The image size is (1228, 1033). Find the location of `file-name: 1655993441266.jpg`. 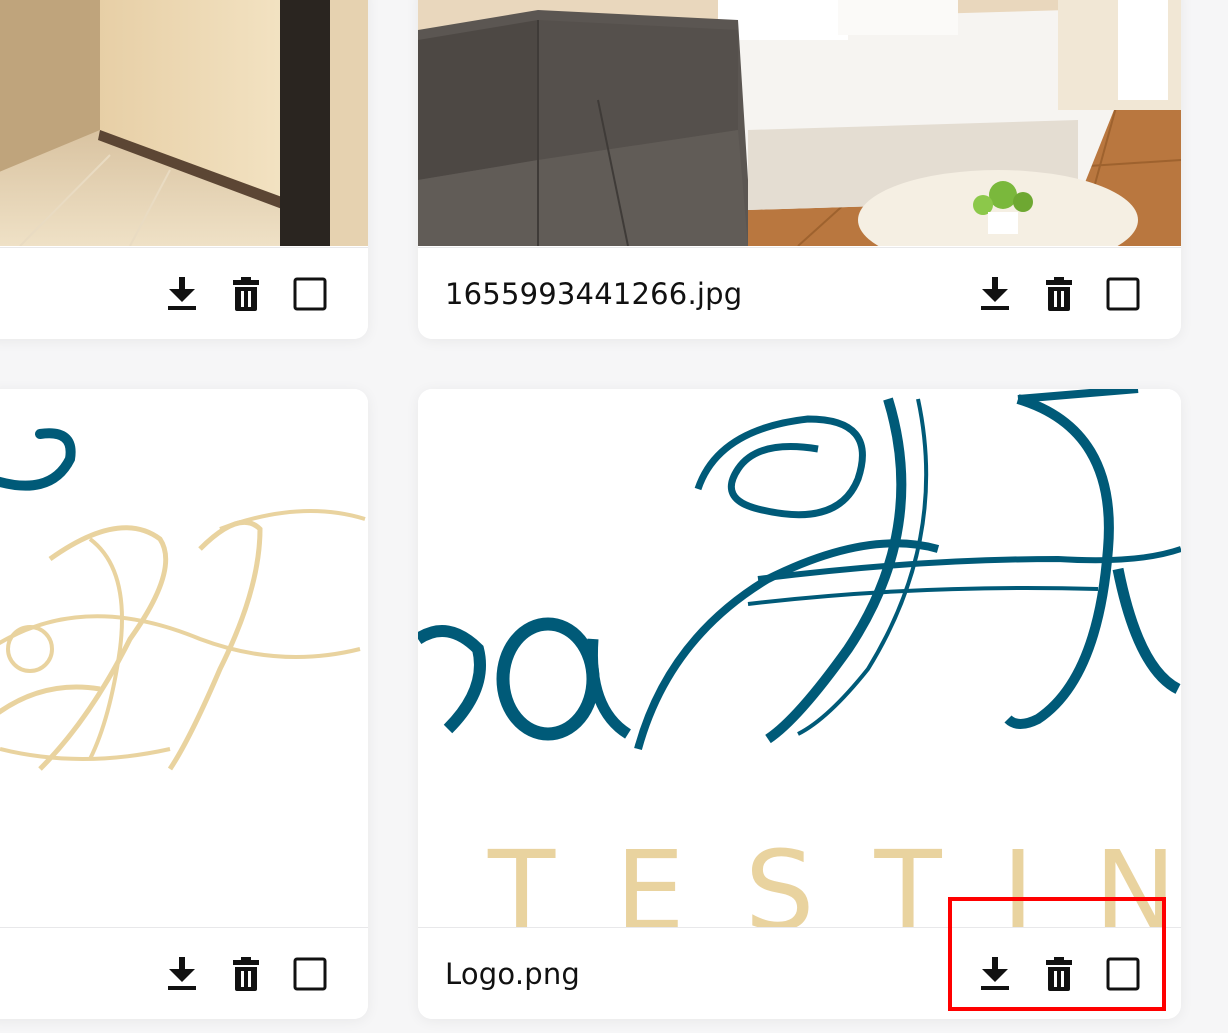

file-name: 1655993441266.jpg is located at coordinates (594, 294).